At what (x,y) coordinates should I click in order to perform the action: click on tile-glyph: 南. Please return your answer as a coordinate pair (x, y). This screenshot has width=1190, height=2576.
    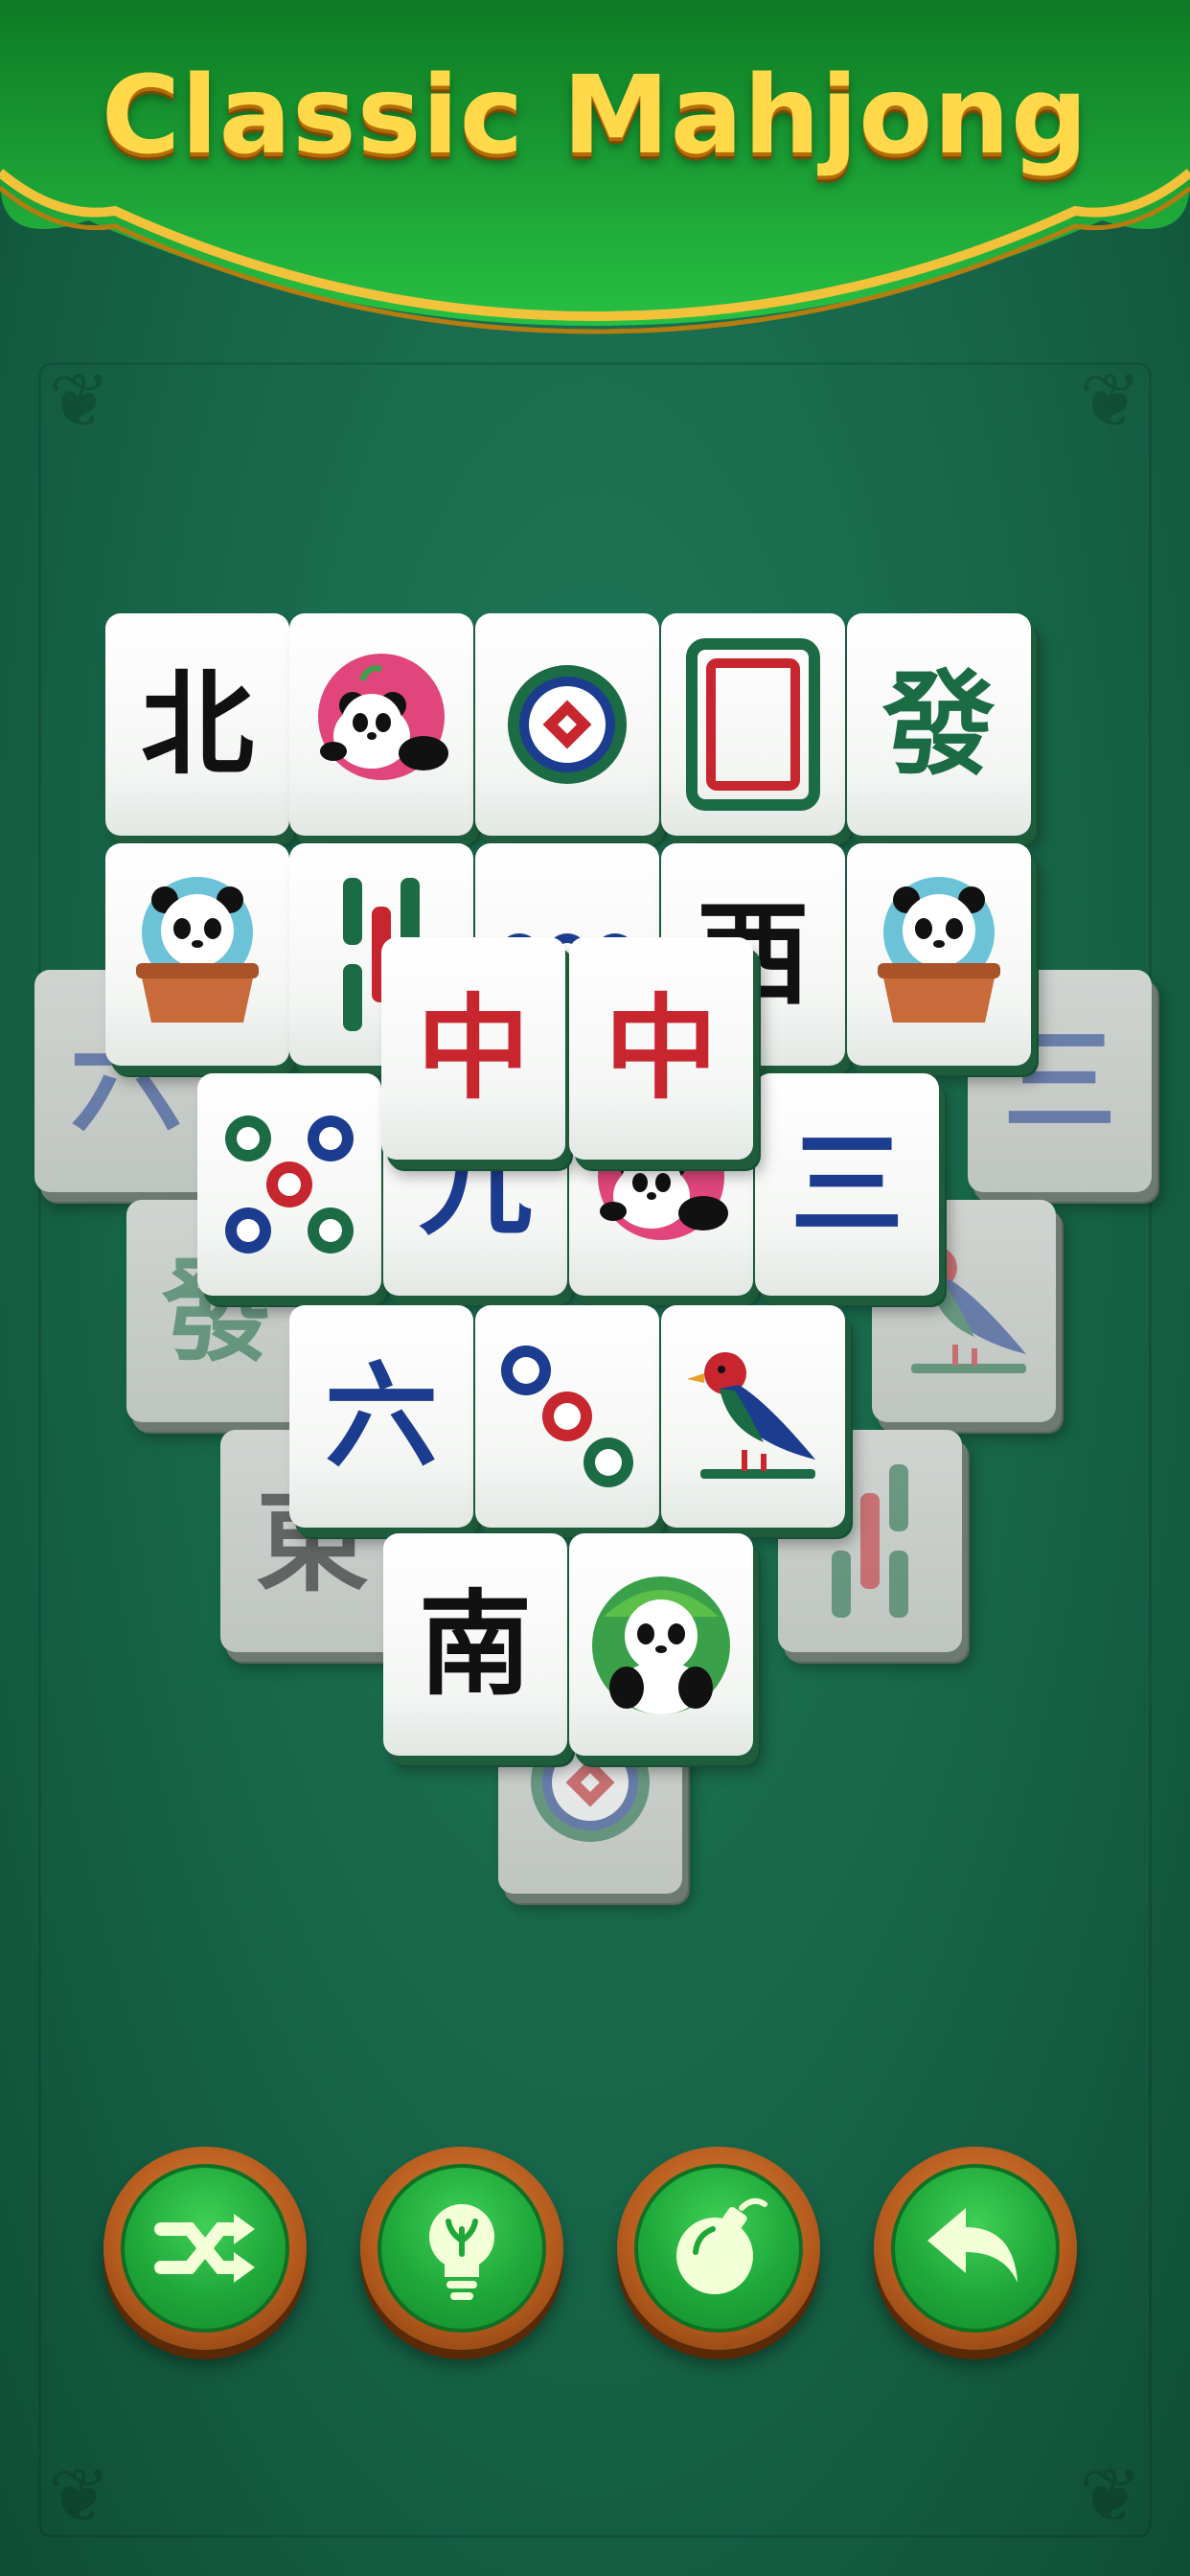
    Looking at the image, I should click on (475, 1644).